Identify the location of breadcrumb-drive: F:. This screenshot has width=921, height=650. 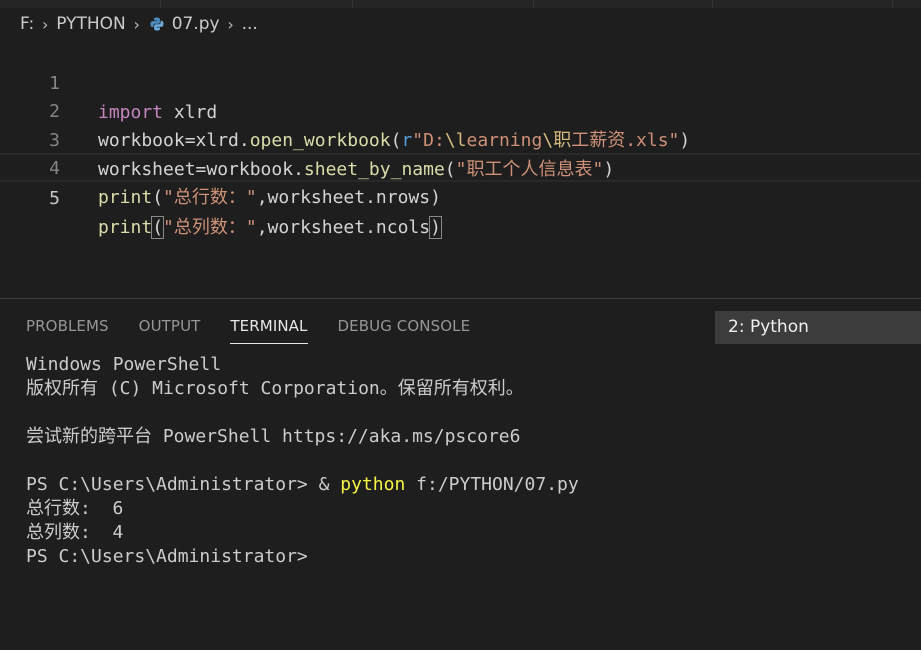
(27, 24).